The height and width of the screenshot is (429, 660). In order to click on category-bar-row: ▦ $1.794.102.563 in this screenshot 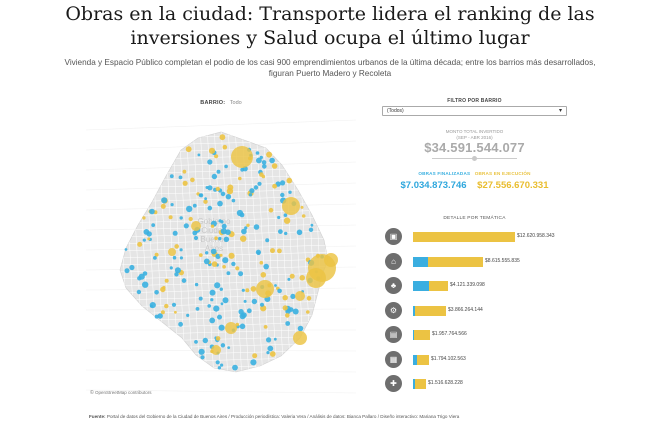, I will do `click(477, 359)`.